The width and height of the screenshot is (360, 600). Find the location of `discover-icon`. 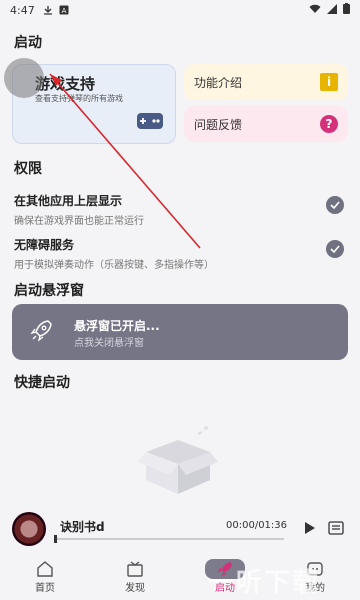

discover-icon is located at coordinates (135, 569).